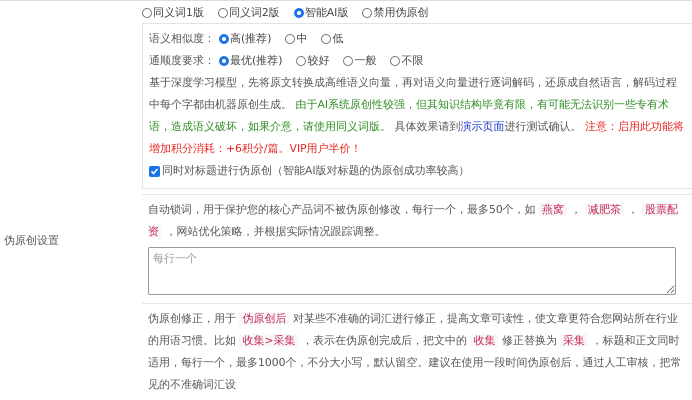 This screenshot has width=692, height=400. Describe the element at coordinates (407, 61) in the screenshot. I see `radio-option: 不限` at that location.